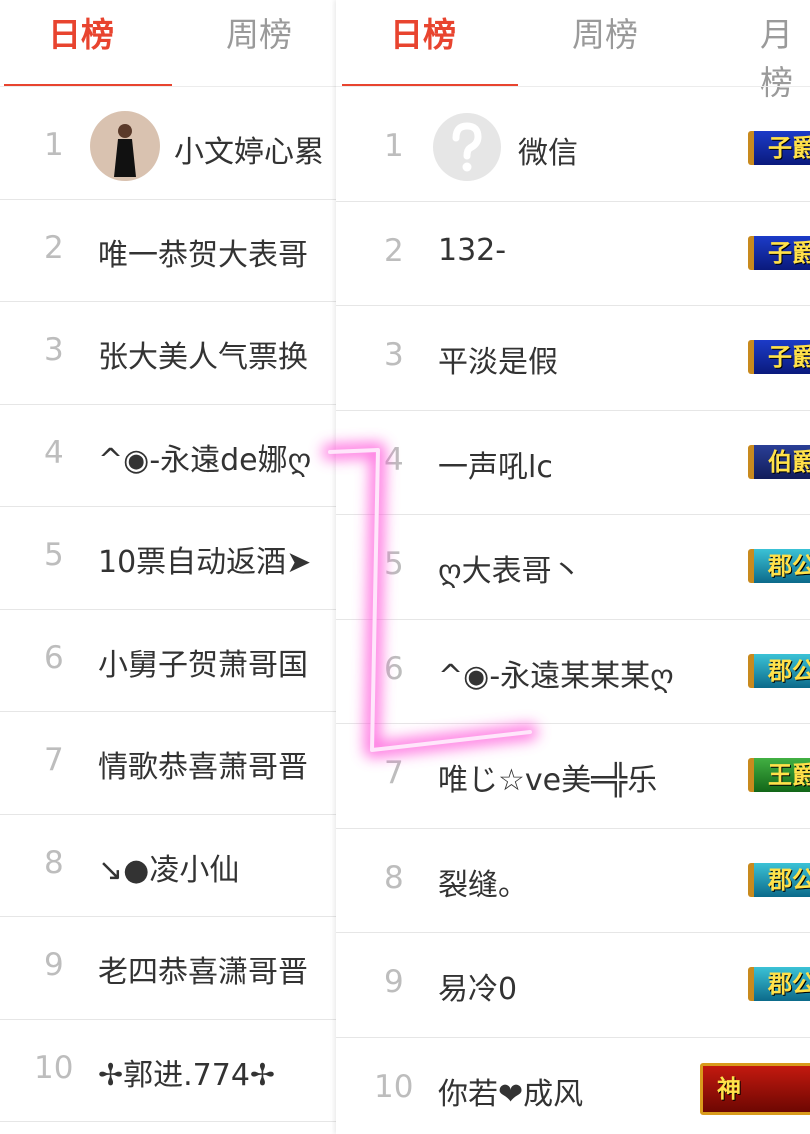 This screenshot has width=810, height=1134. I want to click on right-tab-daily: 日榜, so click(423, 32).